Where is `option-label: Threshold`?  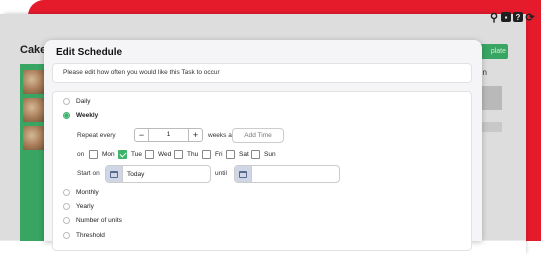
option-label: Threshold is located at coordinates (90, 235).